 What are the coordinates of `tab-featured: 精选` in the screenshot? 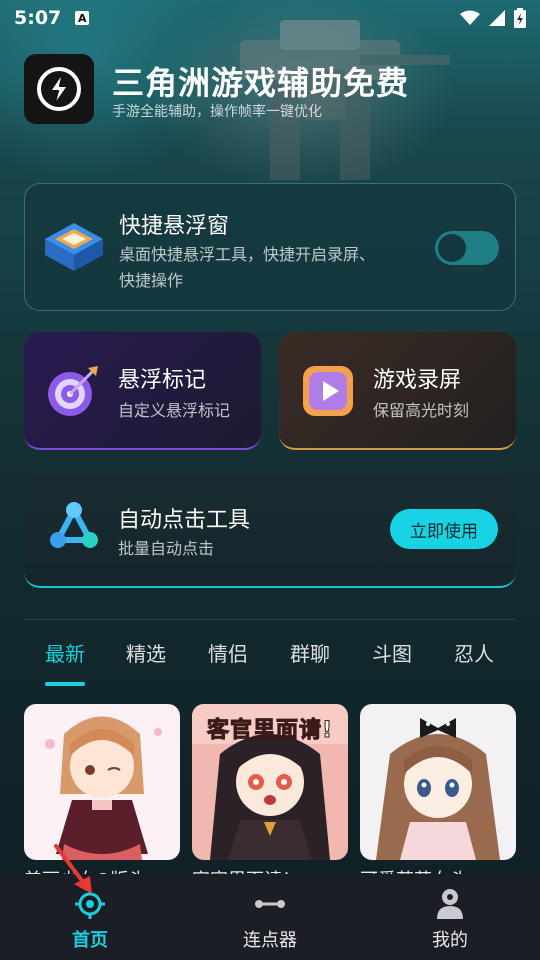 It's located at (146, 652).